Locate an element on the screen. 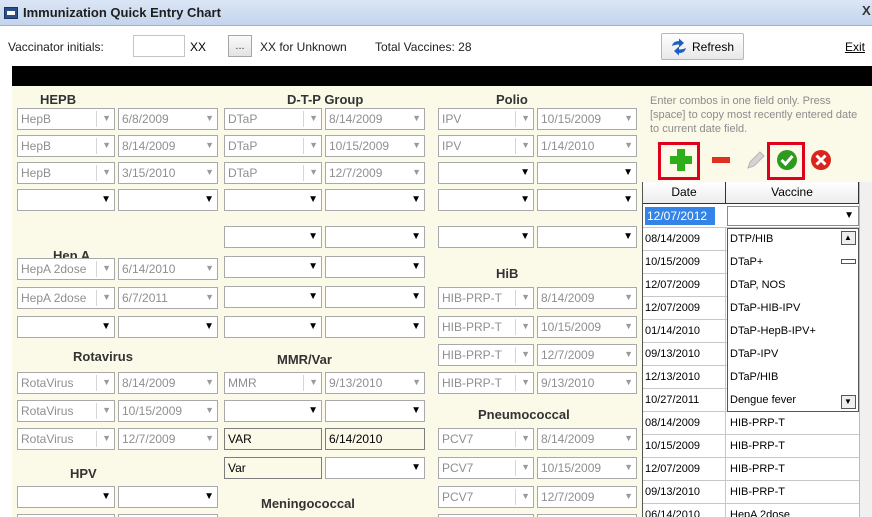 This screenshot has height=517, width=872. dtp-date-1: 8/14/2009 ▼ is located at coordinates (375, 119).